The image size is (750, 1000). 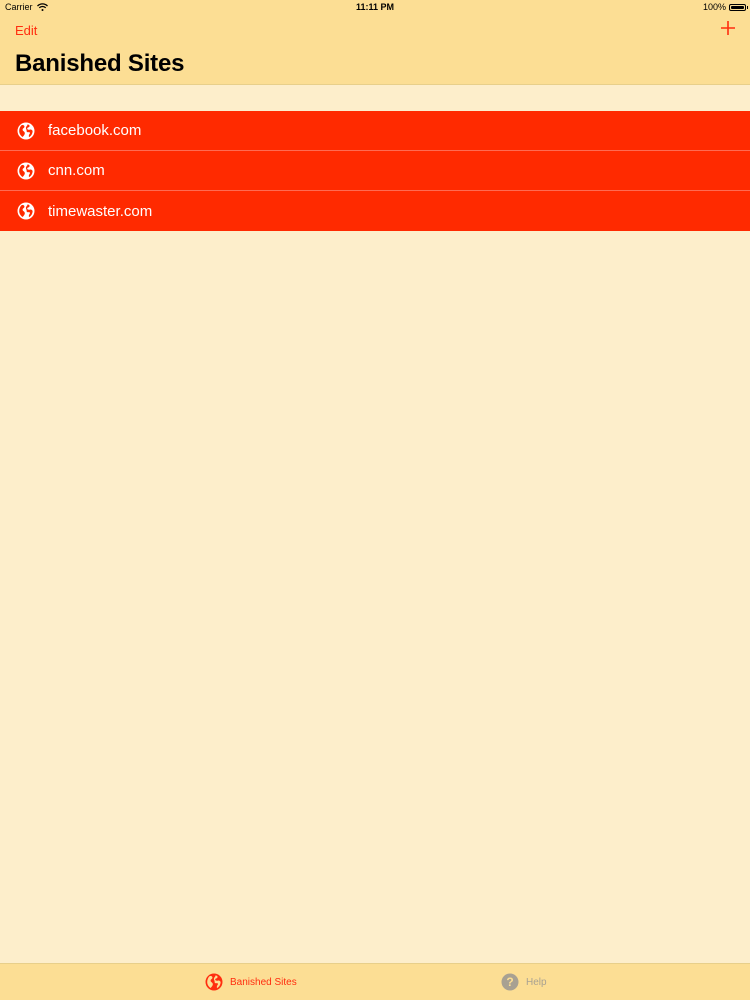 What do you see at coordinates (536, 982) in the screenshot?
I see `tab-label: Help` at bounding box center [536, 982].